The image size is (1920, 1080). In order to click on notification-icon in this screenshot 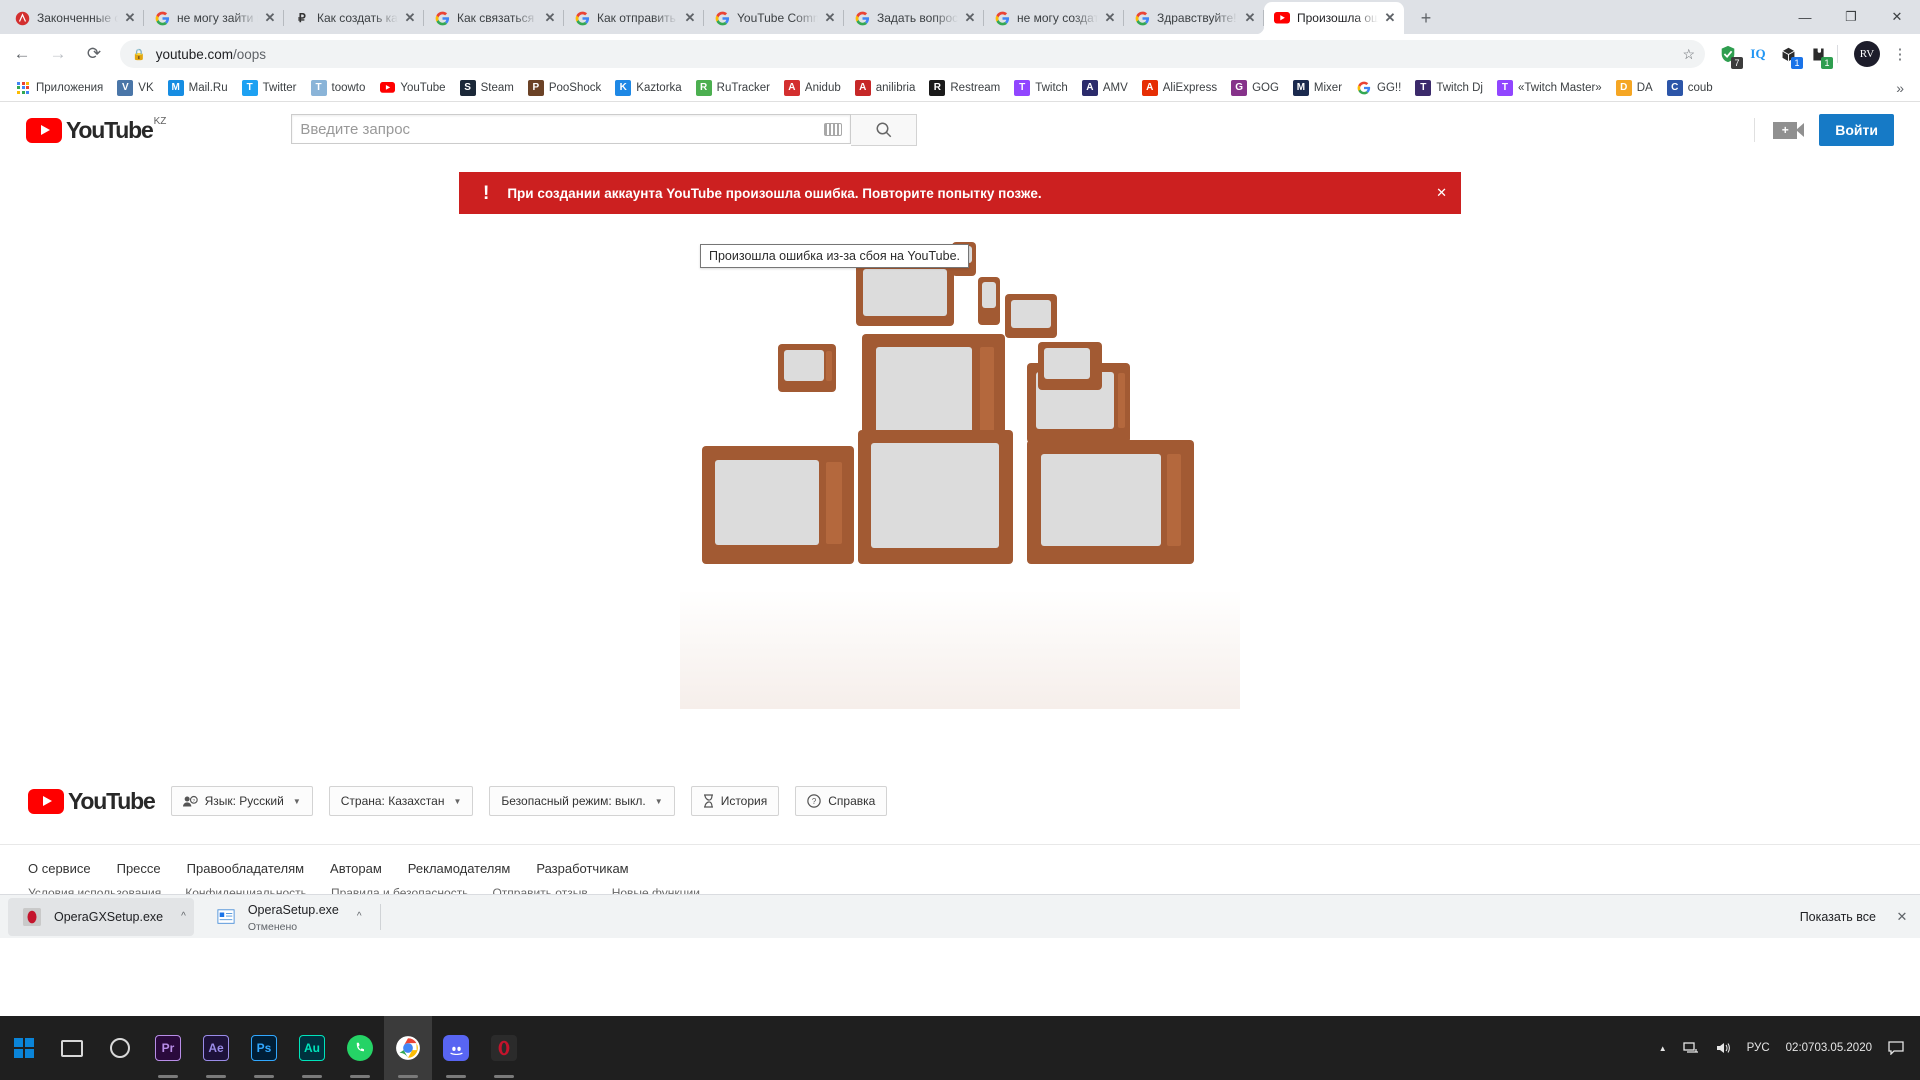, I will do `click(1900, 1048)`.